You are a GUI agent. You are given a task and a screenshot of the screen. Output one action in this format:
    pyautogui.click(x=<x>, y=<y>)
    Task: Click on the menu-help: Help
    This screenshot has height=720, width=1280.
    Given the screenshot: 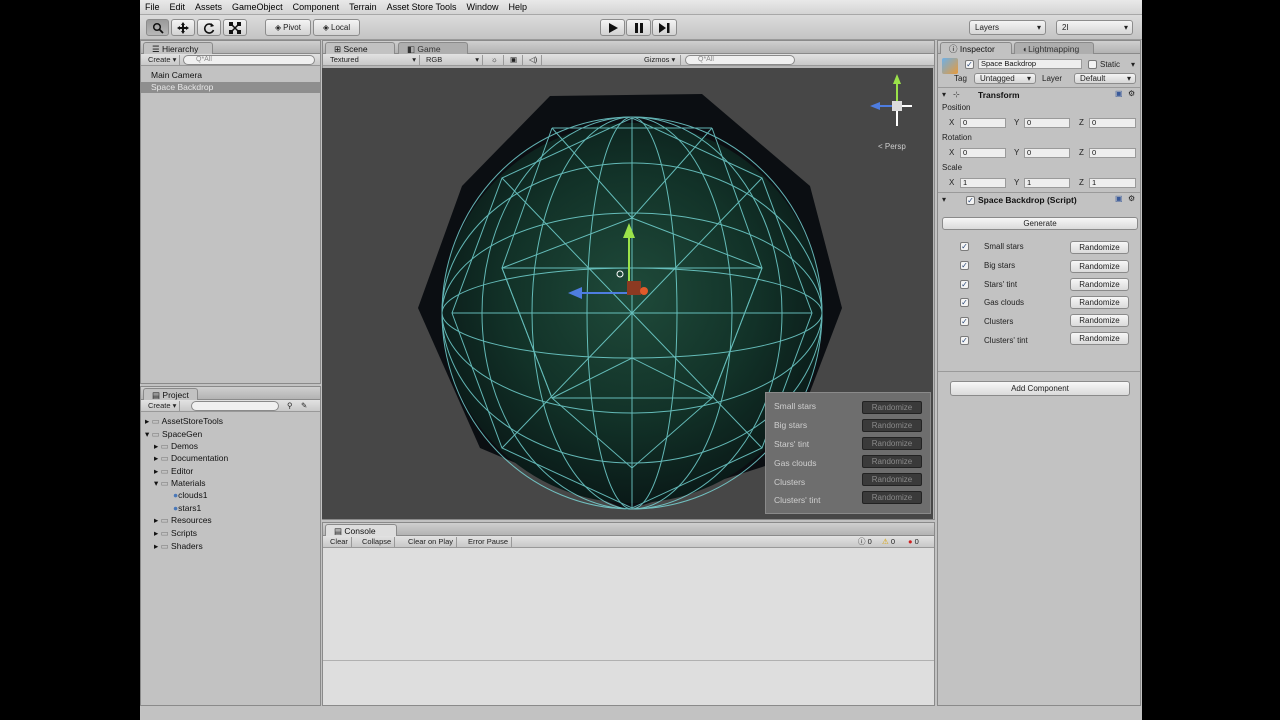 What is the action you would take?
    pyautogui.click(x=518, y=7)
    